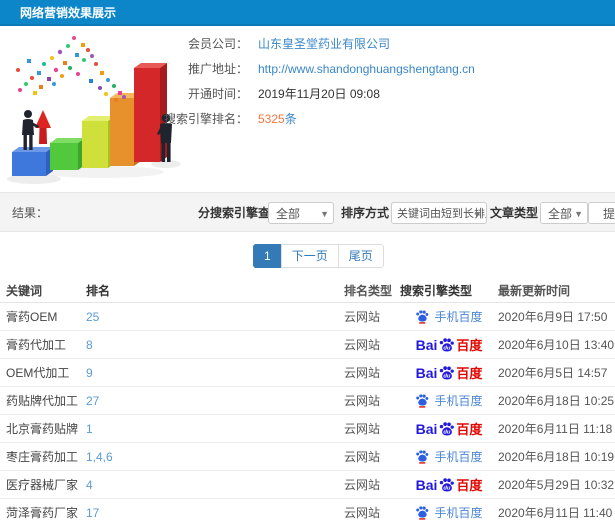  I want to click on updated-cell: 2020年6月18日 10:19, so click(556, 457).